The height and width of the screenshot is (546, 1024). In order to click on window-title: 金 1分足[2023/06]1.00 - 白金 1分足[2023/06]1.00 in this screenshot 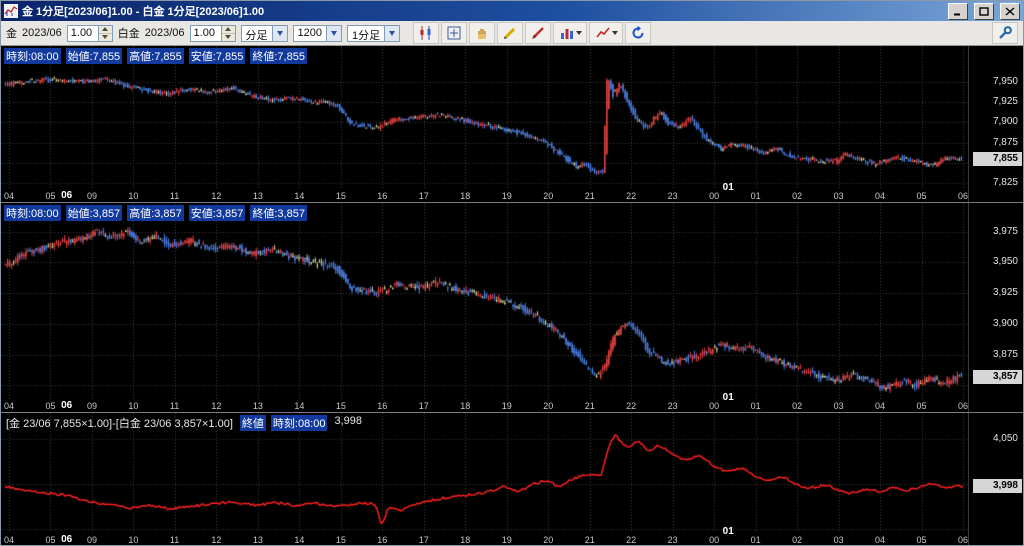, I will do `click(143, 12)`.